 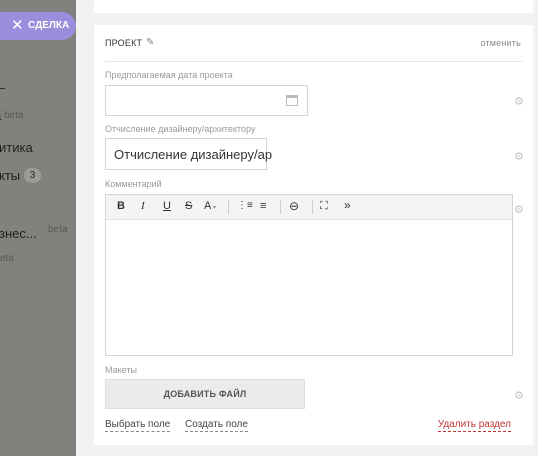 I want to click on link-button: ⊖, so click(x=294, y=206).